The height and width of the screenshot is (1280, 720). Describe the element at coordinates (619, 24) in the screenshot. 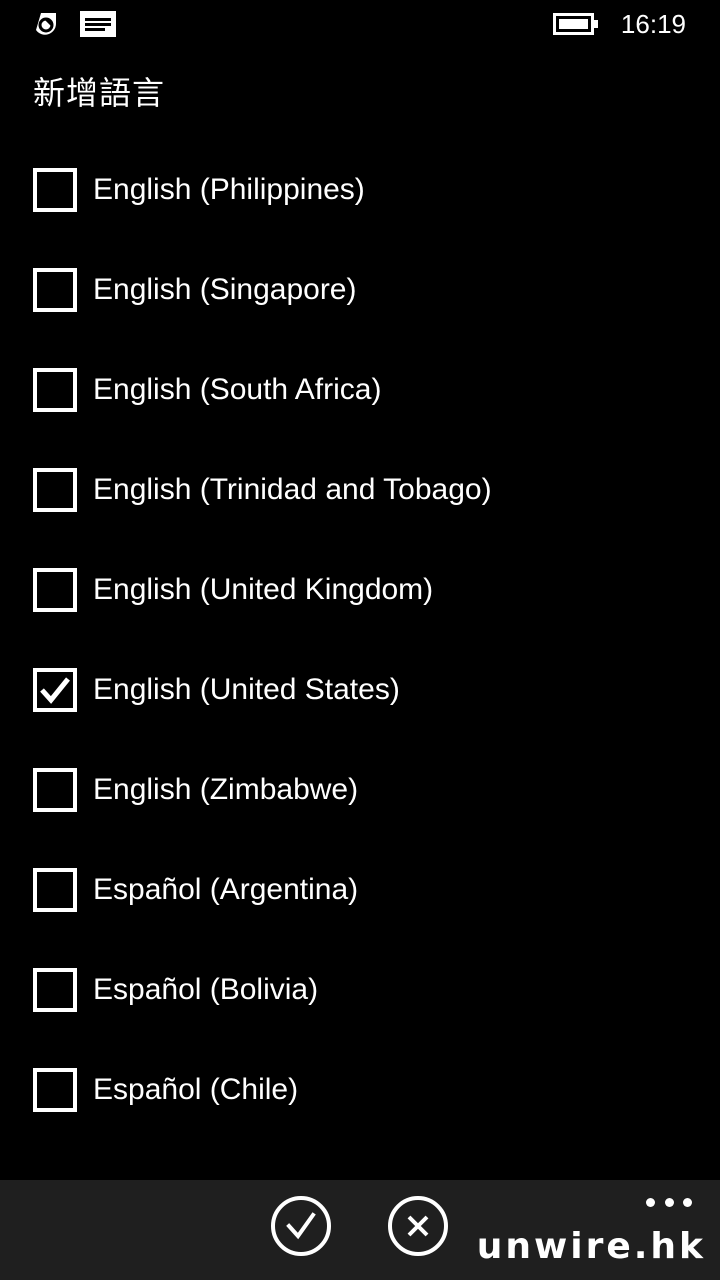

I see `status-icons-right: 16:19` at that location.